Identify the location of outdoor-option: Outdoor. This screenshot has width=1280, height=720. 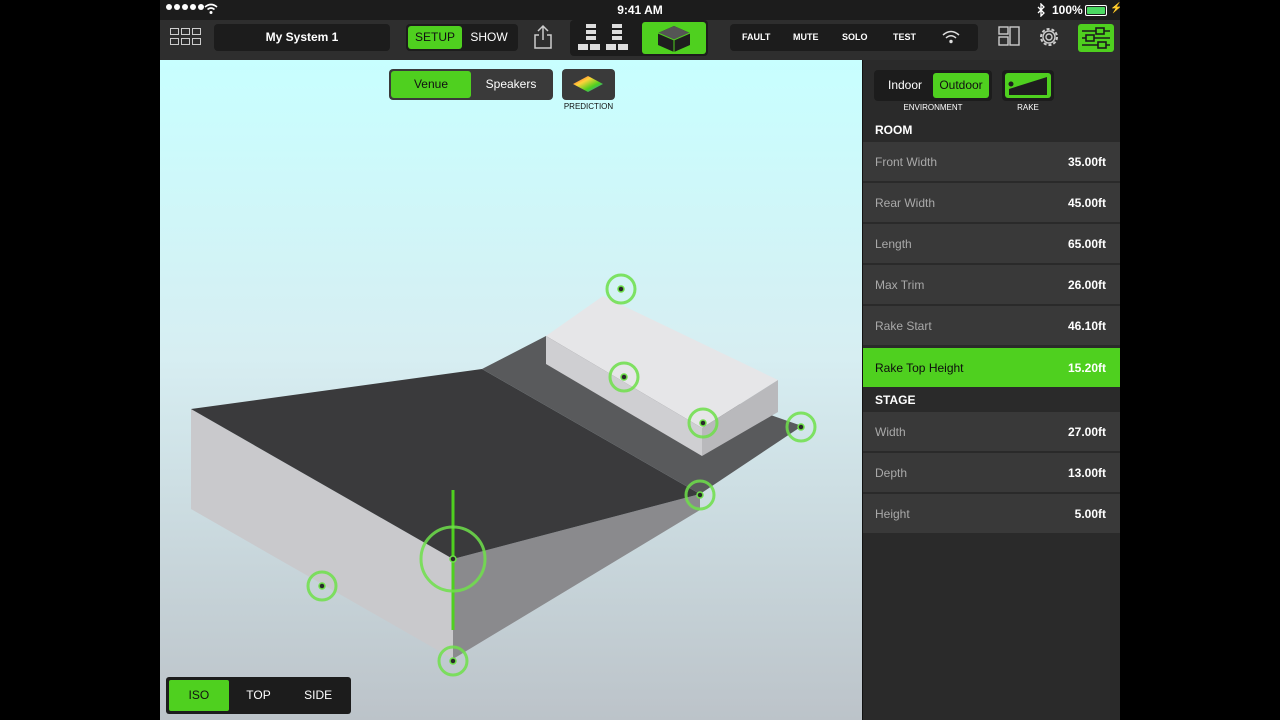
(961, 85).